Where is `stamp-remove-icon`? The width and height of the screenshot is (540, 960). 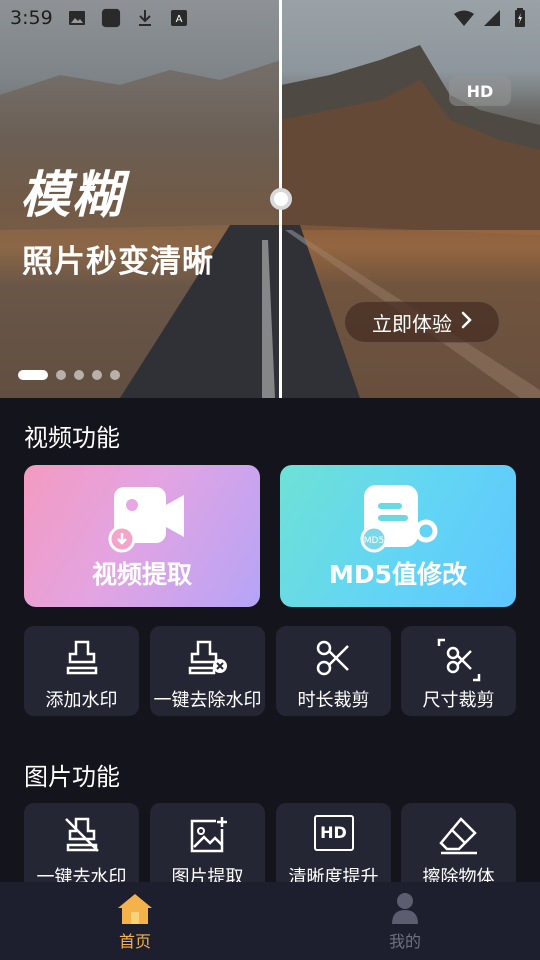
stamp-remove-icon is located at coordinates (208, 658).